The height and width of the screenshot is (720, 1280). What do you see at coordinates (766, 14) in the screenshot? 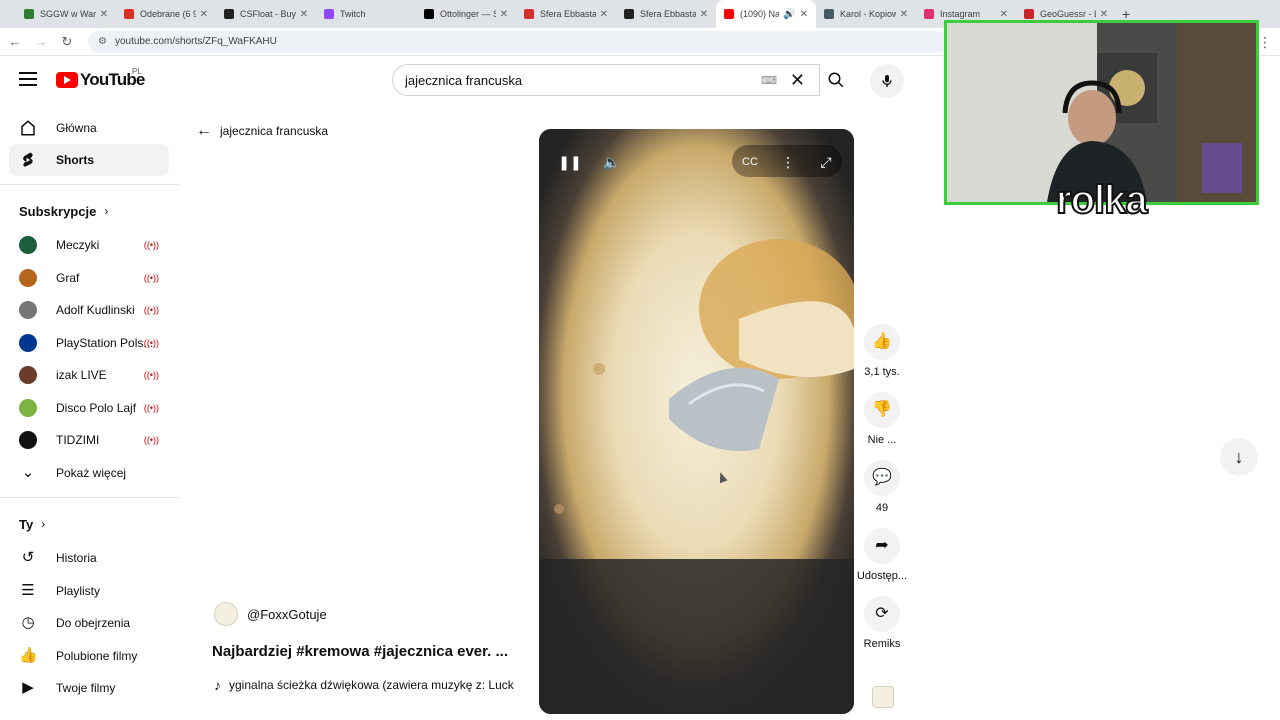
I see `browser-tab-active: (1090) Najba🔊✕` at bounding box center [766, 14].